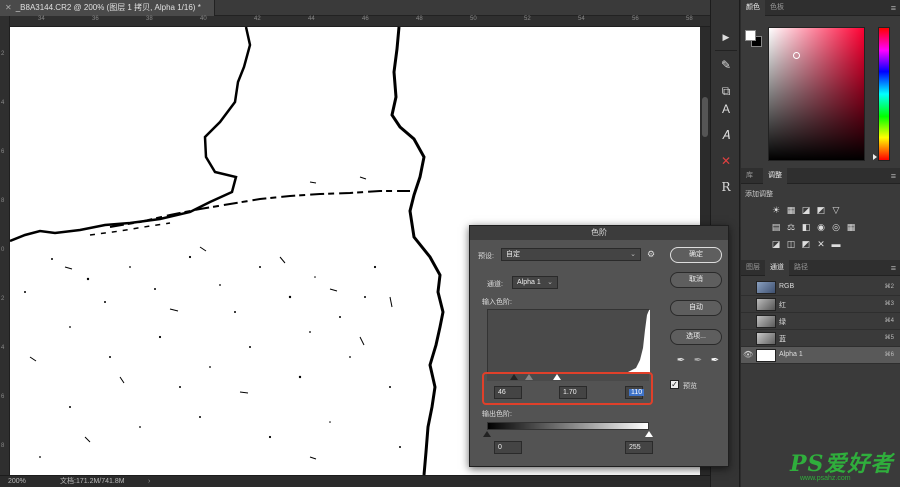 The image size is (900, 487). What do you see at coordinates (759, 194) in the screenshot?
I see `add-adjustment-label: 添加调整` at bounding box center [759, 194].